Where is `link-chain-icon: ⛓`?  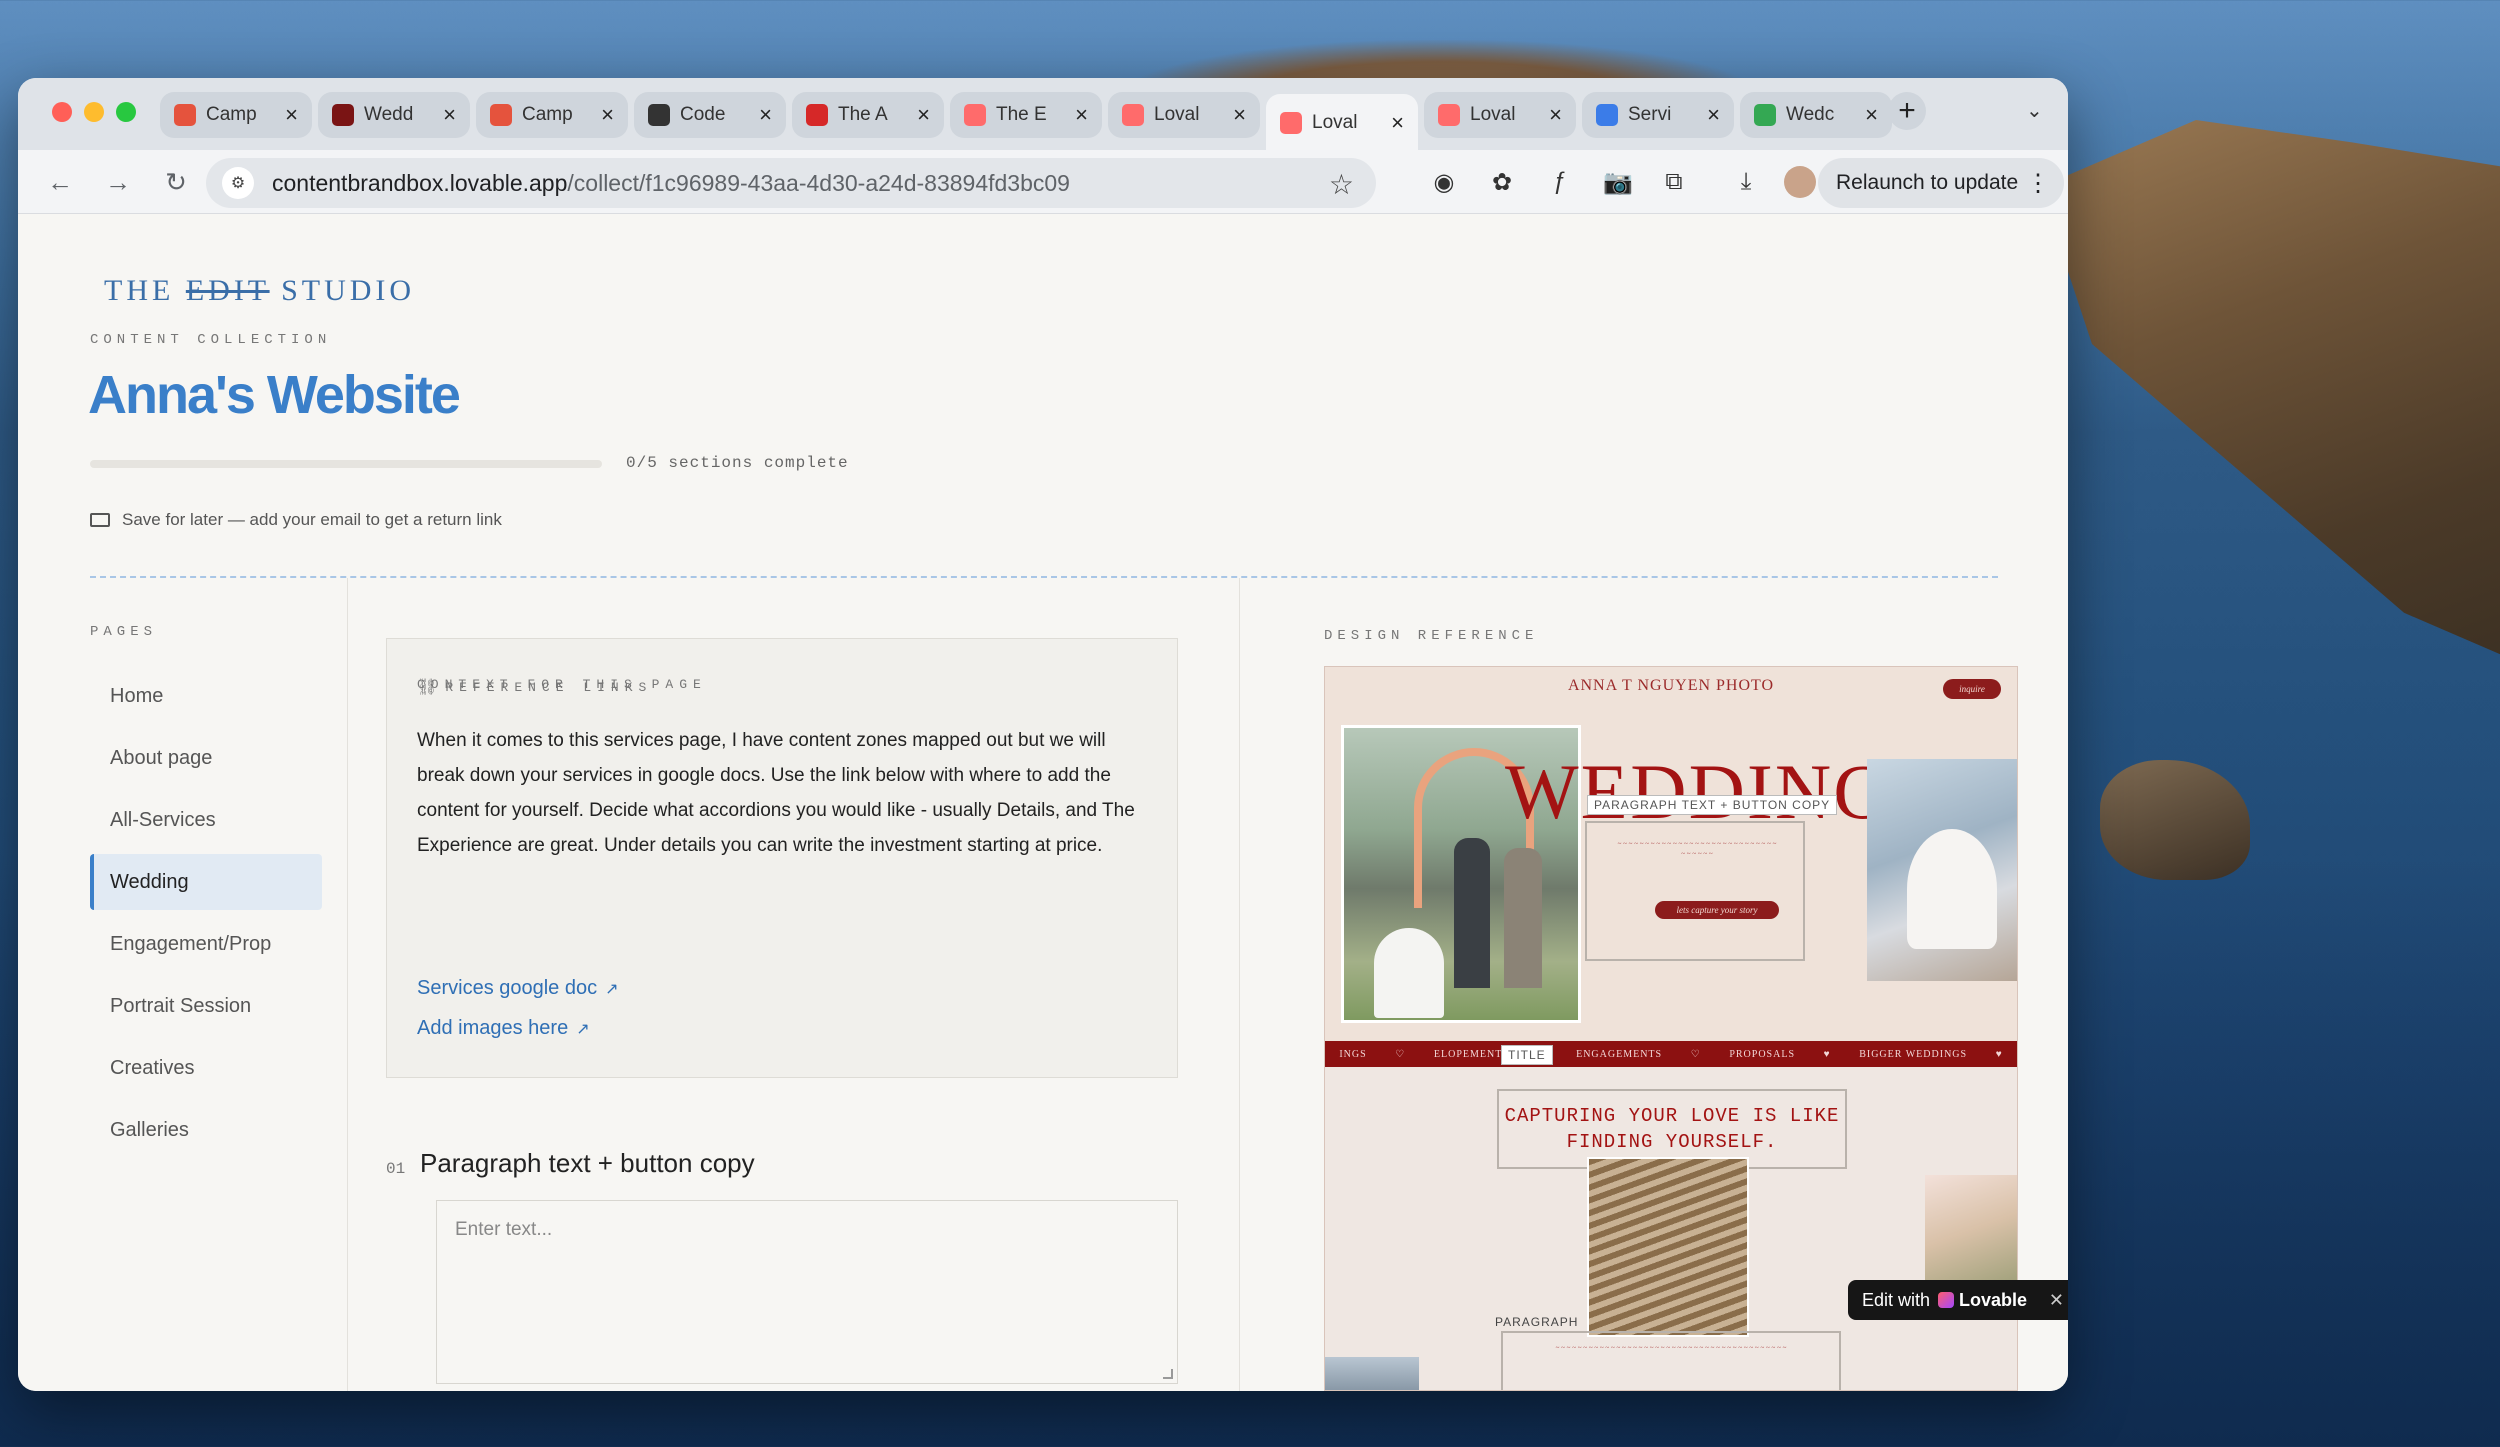 link-chain-icon: ⛓ is located at coordinates (427, 688).